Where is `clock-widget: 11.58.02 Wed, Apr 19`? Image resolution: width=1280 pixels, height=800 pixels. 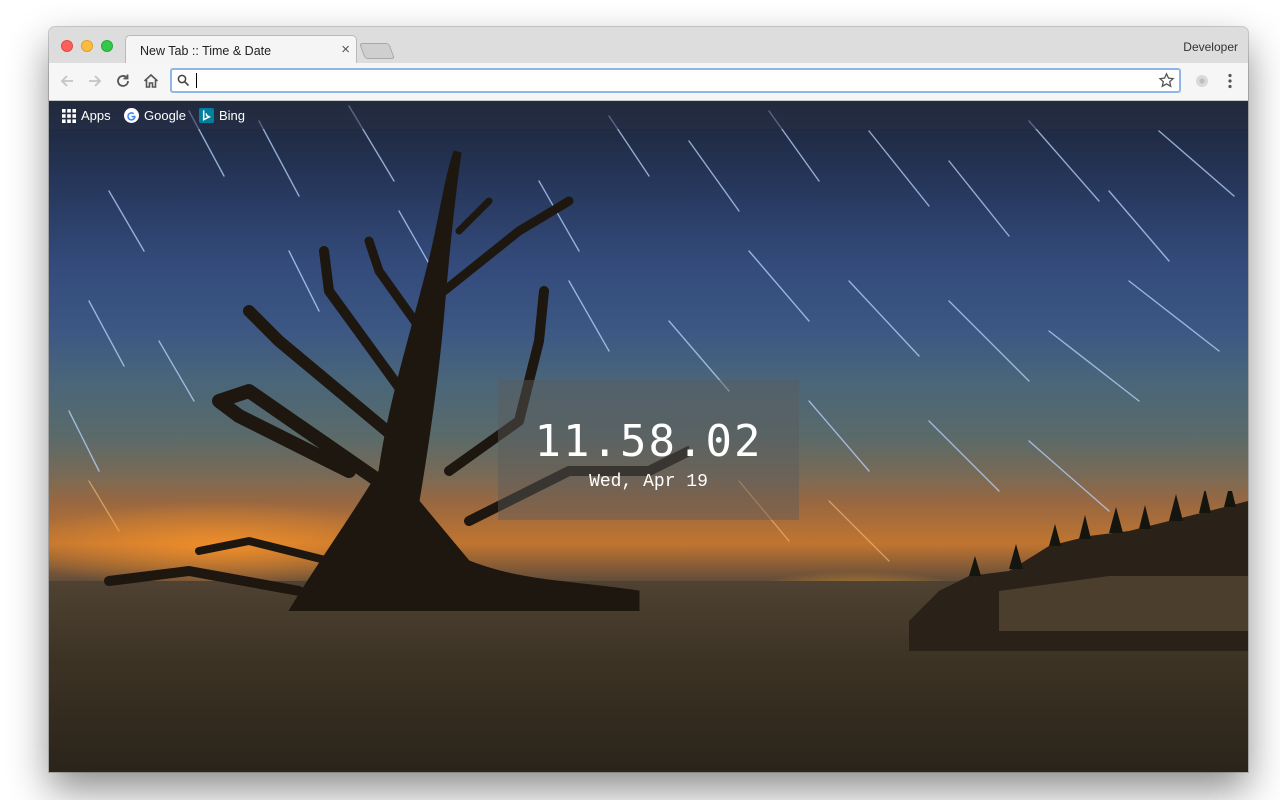
clock-widget: 11.58.02 Wed, Apr 19 is located at coordinates (648, 450).